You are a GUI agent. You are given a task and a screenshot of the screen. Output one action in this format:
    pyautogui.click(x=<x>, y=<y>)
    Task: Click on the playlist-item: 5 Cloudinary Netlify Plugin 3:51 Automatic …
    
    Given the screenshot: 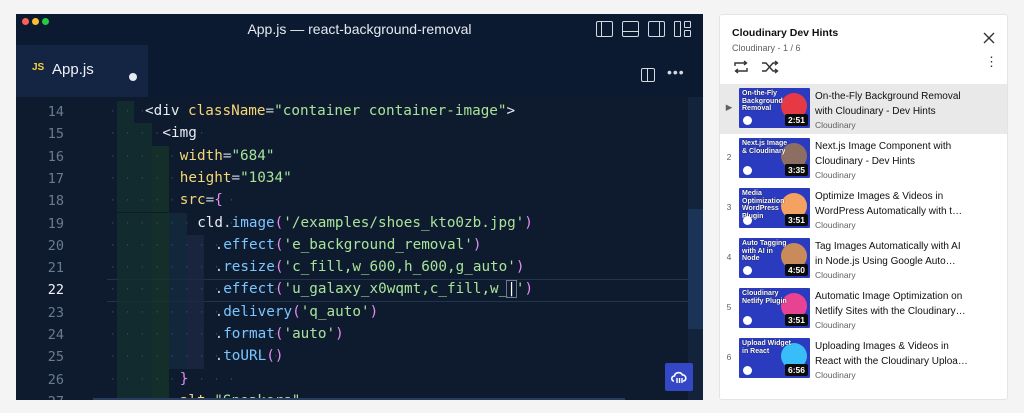 What is the action you would take?
    pyautogui.click(x=863, y=309)
    